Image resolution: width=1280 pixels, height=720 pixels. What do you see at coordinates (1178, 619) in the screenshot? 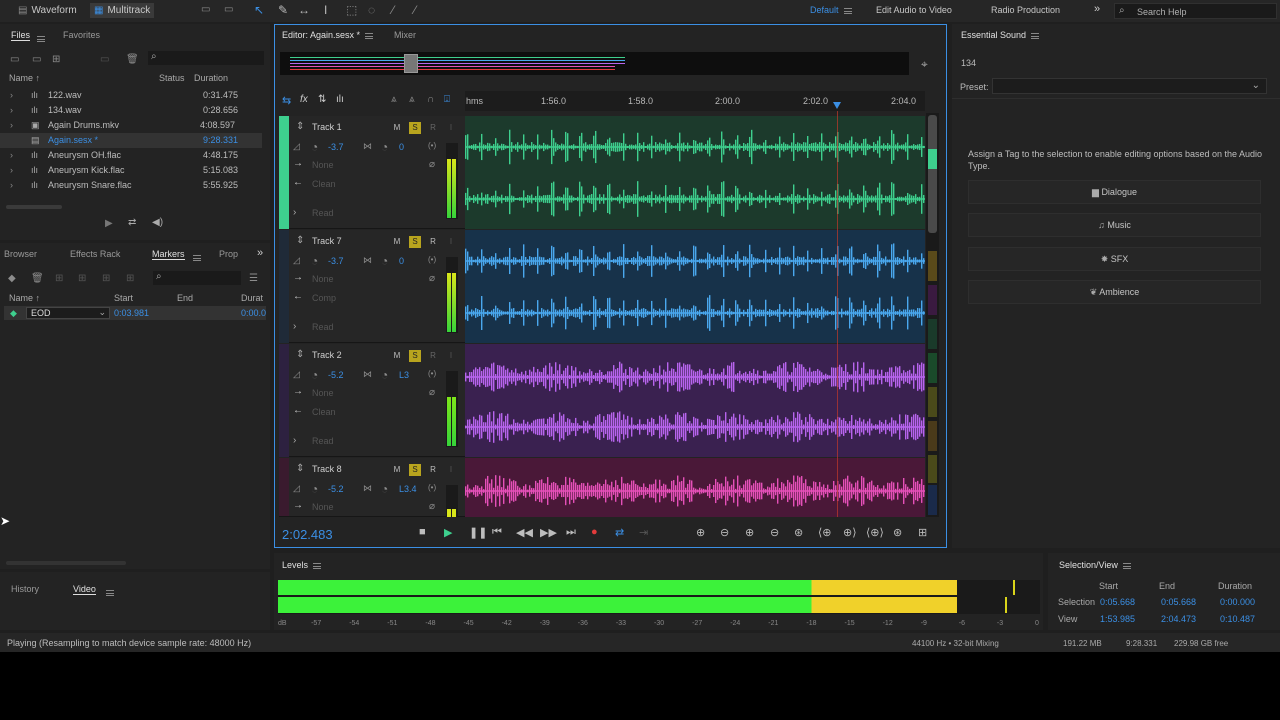
I see `view-end: 2:04.473` at bounding box center [1178, 619].